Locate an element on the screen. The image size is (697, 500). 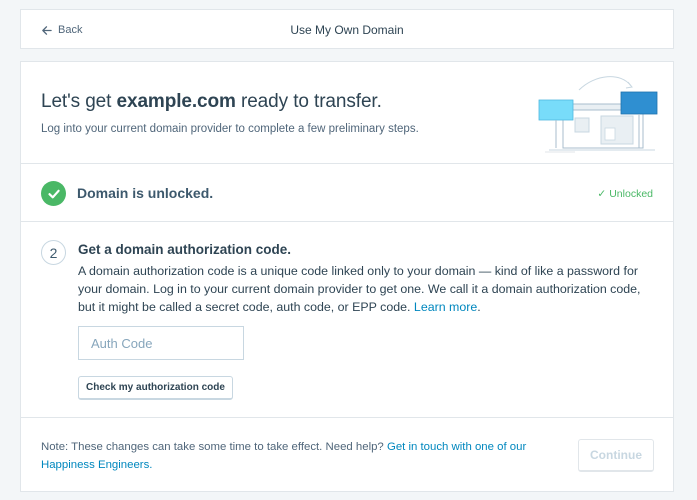
checkmark-circle-icon is located at coordinates (53, 193).